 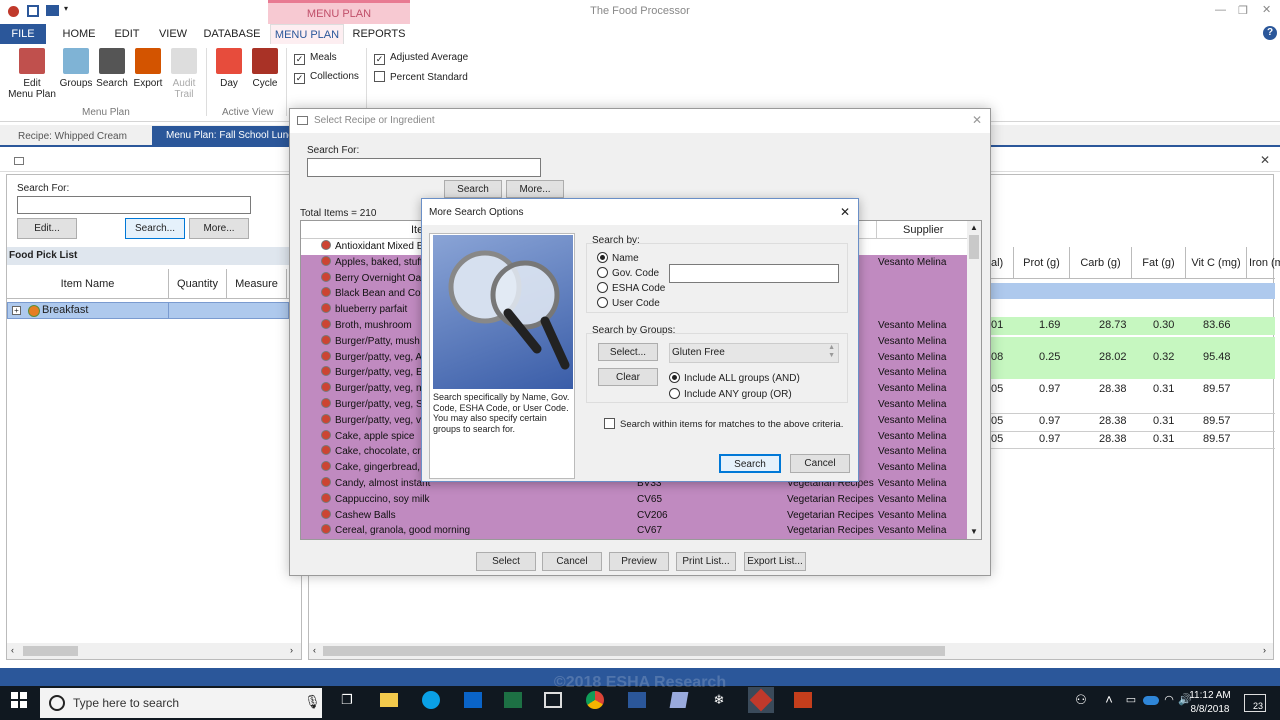 What do you see at coordinates (312, 702) in the screenshot?
I see `microphone-icon: 🎙` at bounding box center [312, 702].